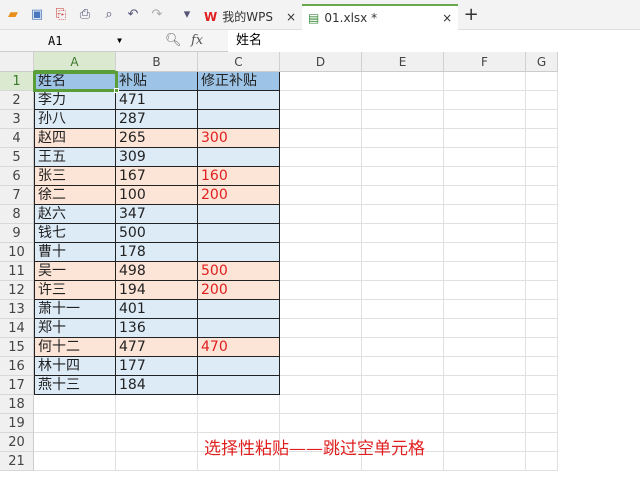 The image size is (640, 480). Describe the element at coordinates (542, 195) in the screenshot. I see `cell-G7` at that location.